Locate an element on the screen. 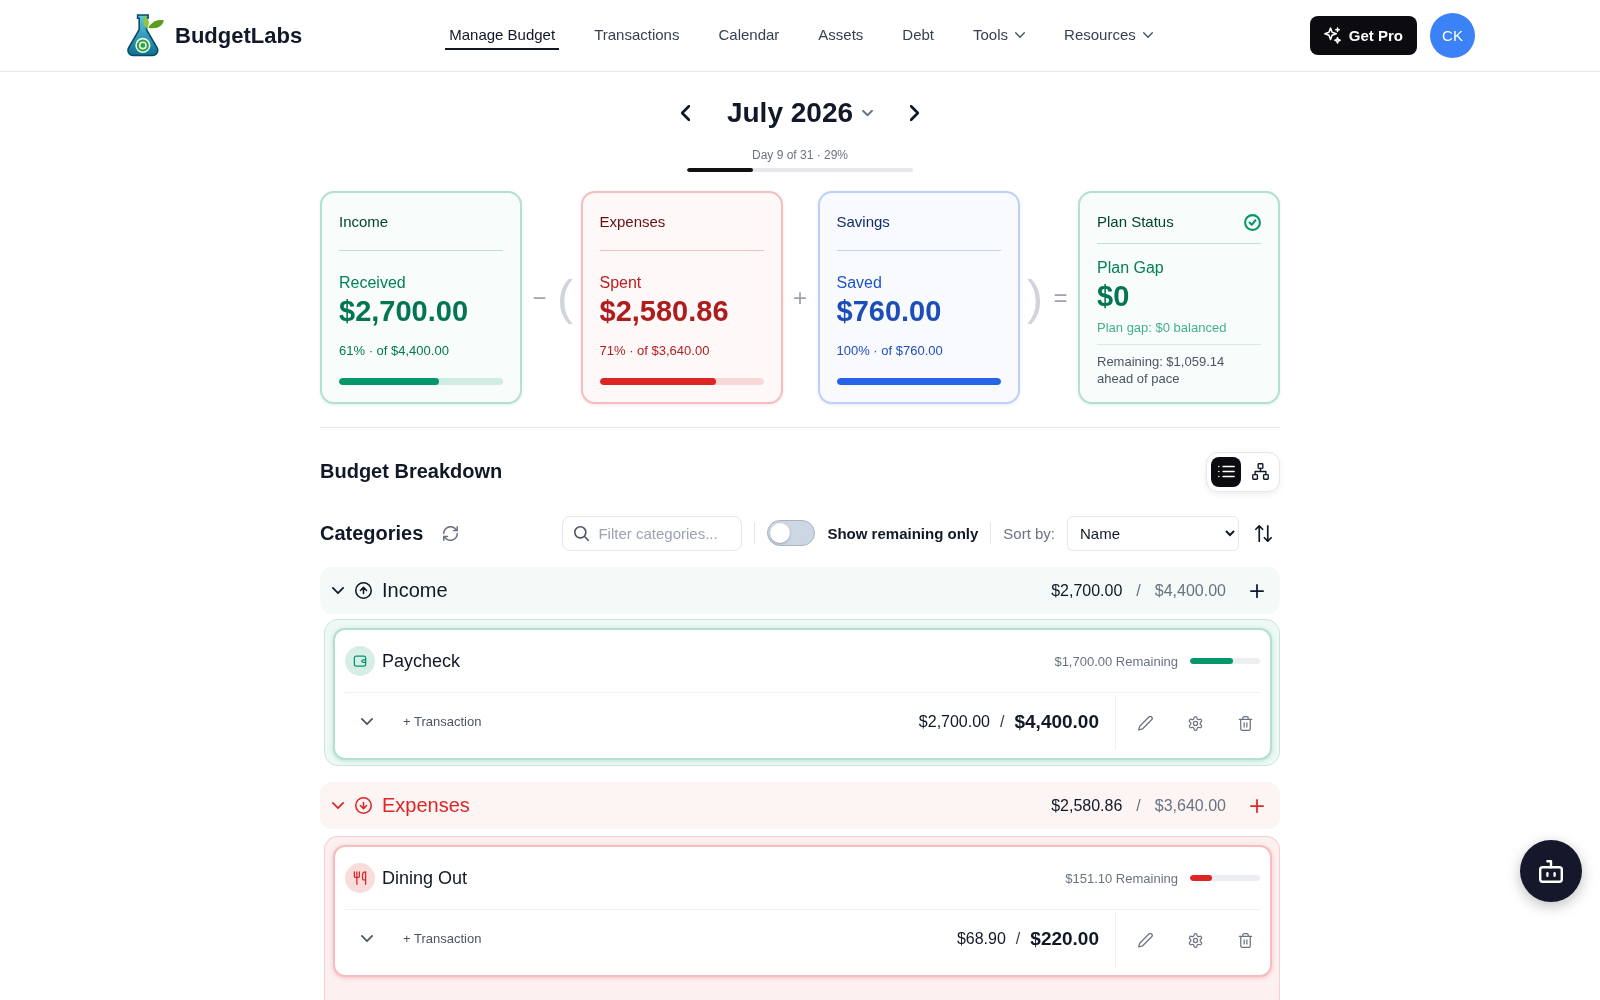 The image size is (1600, 1000). card-label: Saved is located at coordinates (859, 283).